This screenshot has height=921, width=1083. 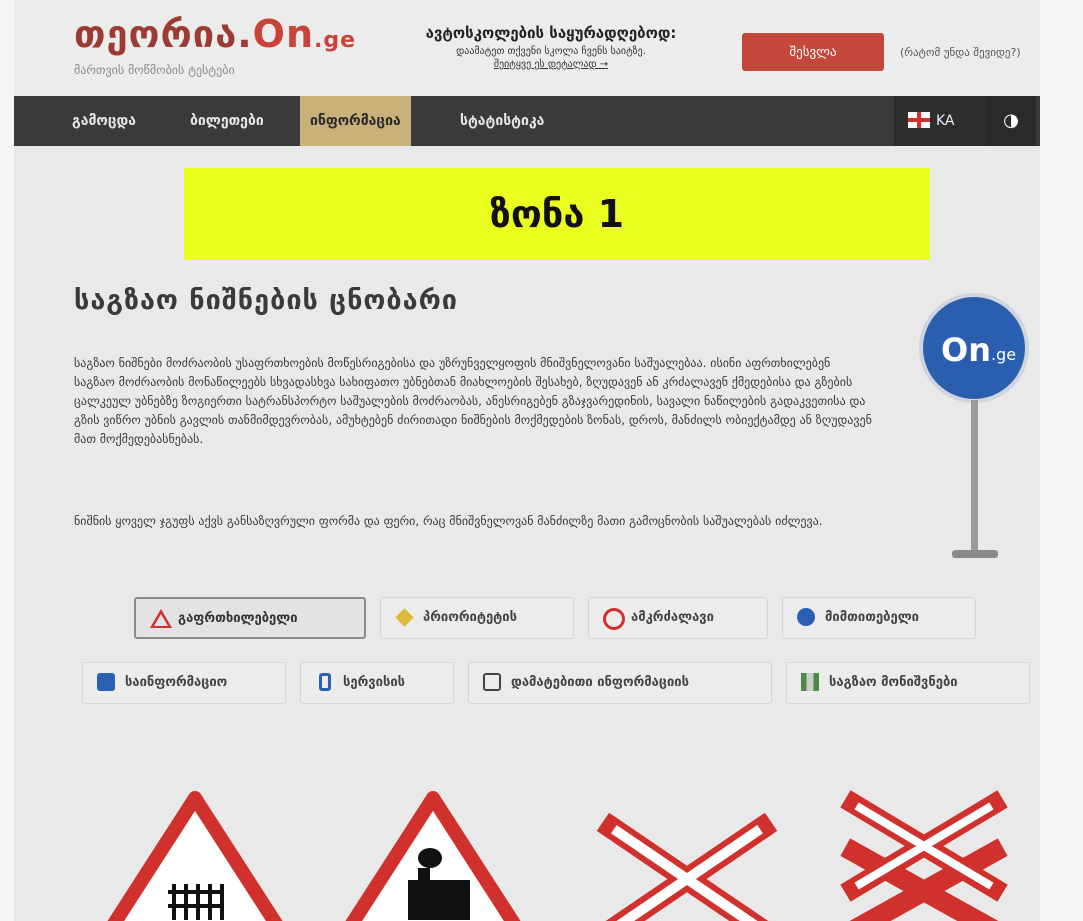 I want to click on onge-round-sign-image: On .ge, so click(x=974, y=348).